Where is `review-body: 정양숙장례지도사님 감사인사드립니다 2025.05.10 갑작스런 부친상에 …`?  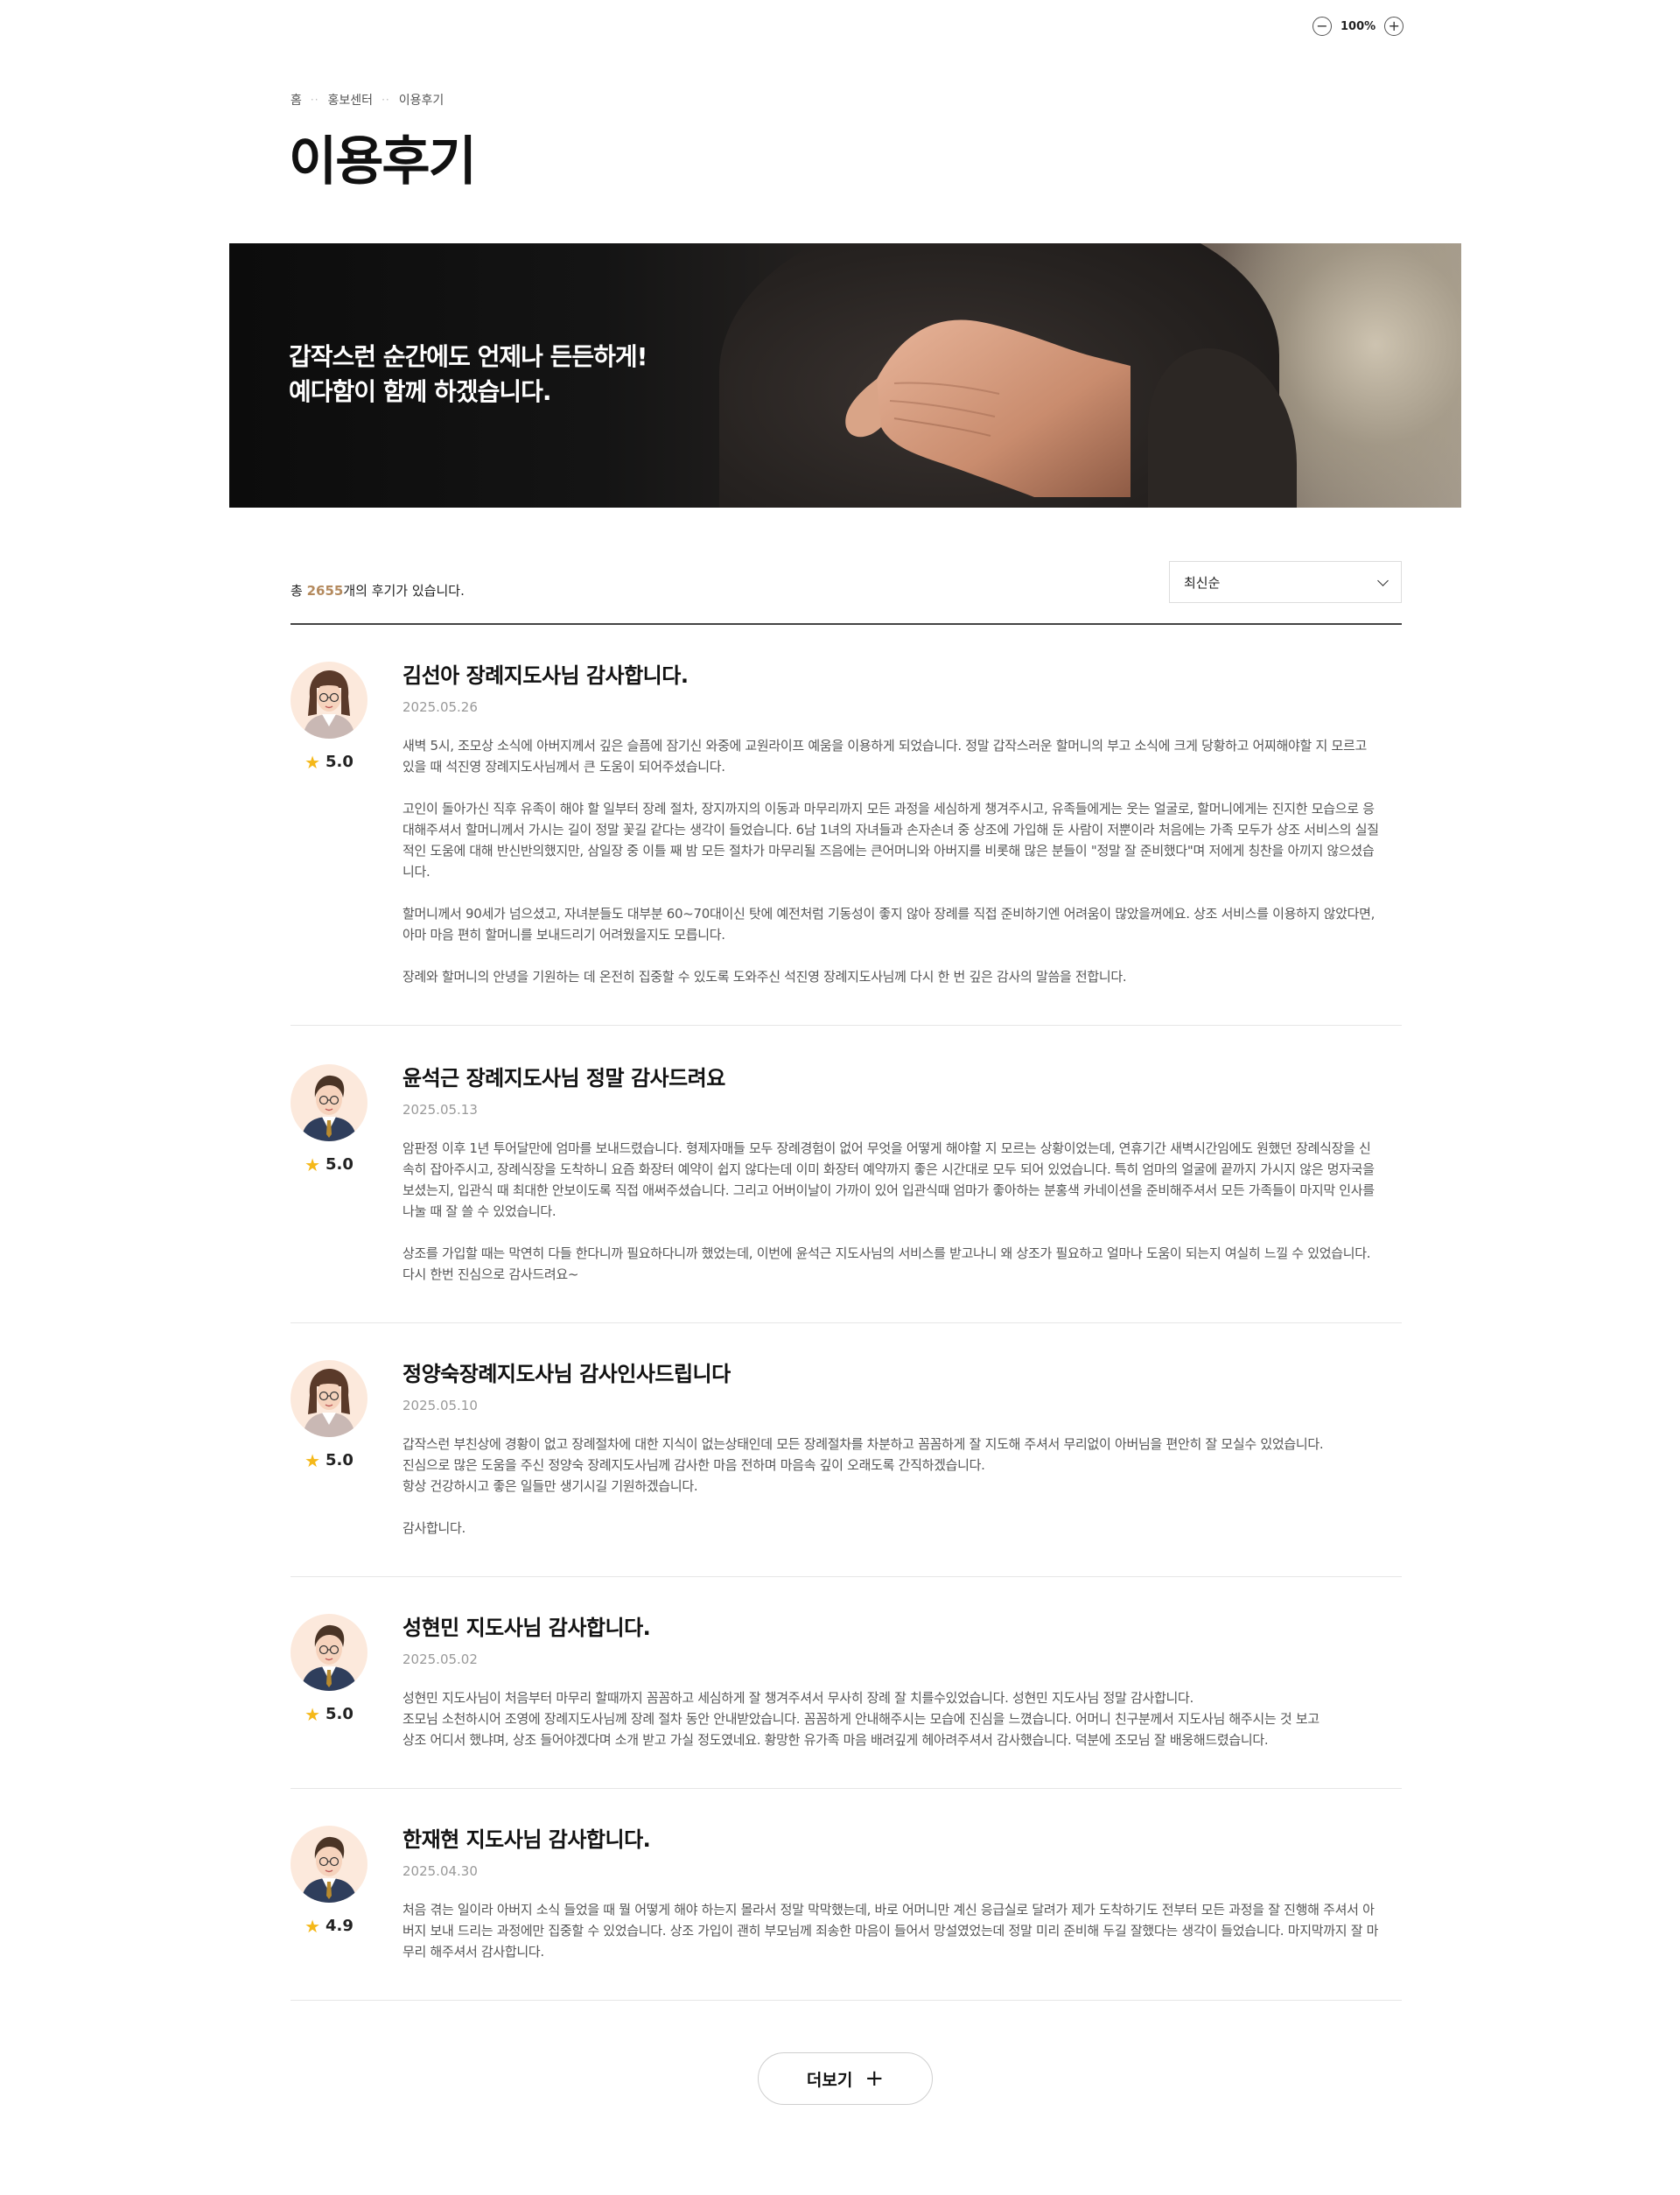
review-body: 정양숙장례지도사님 감사인사드립니다 2025.05.10 갑작스런 부친상에 … is located at coordinates (902, 1450).